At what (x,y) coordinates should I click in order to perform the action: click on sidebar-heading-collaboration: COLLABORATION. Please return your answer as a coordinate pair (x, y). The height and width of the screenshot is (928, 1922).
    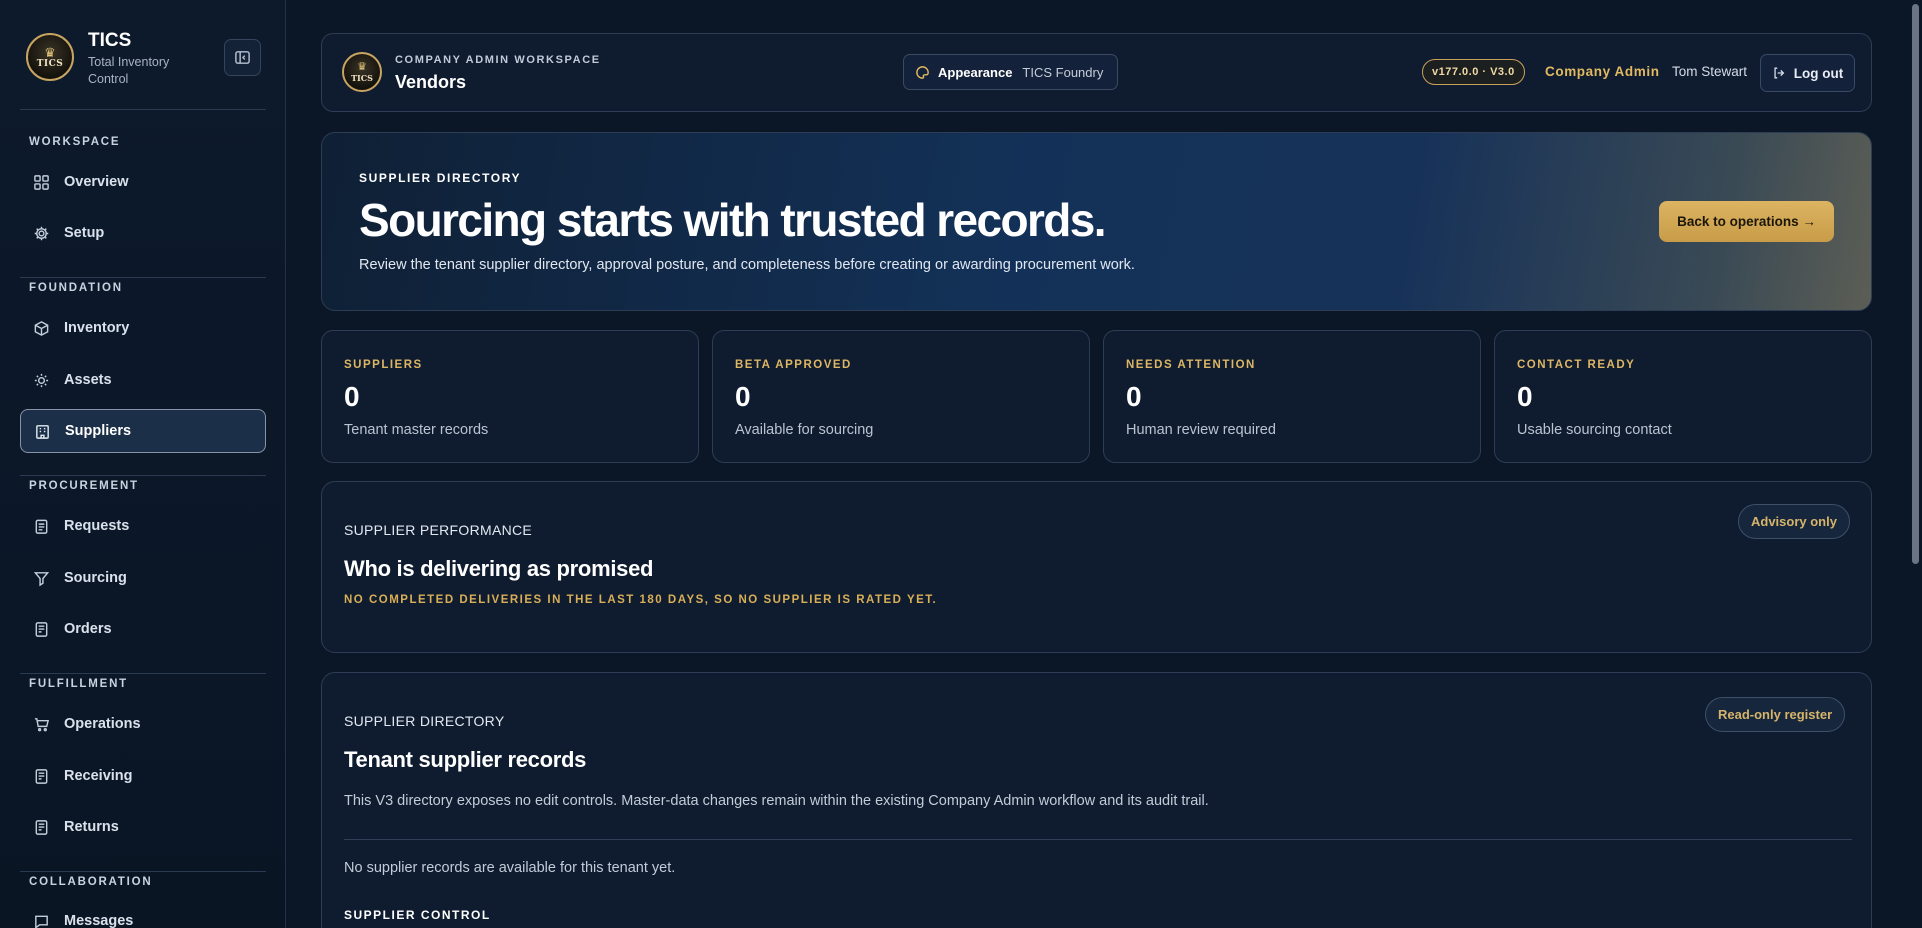
    Looking at the image, I should click on (91, 882).